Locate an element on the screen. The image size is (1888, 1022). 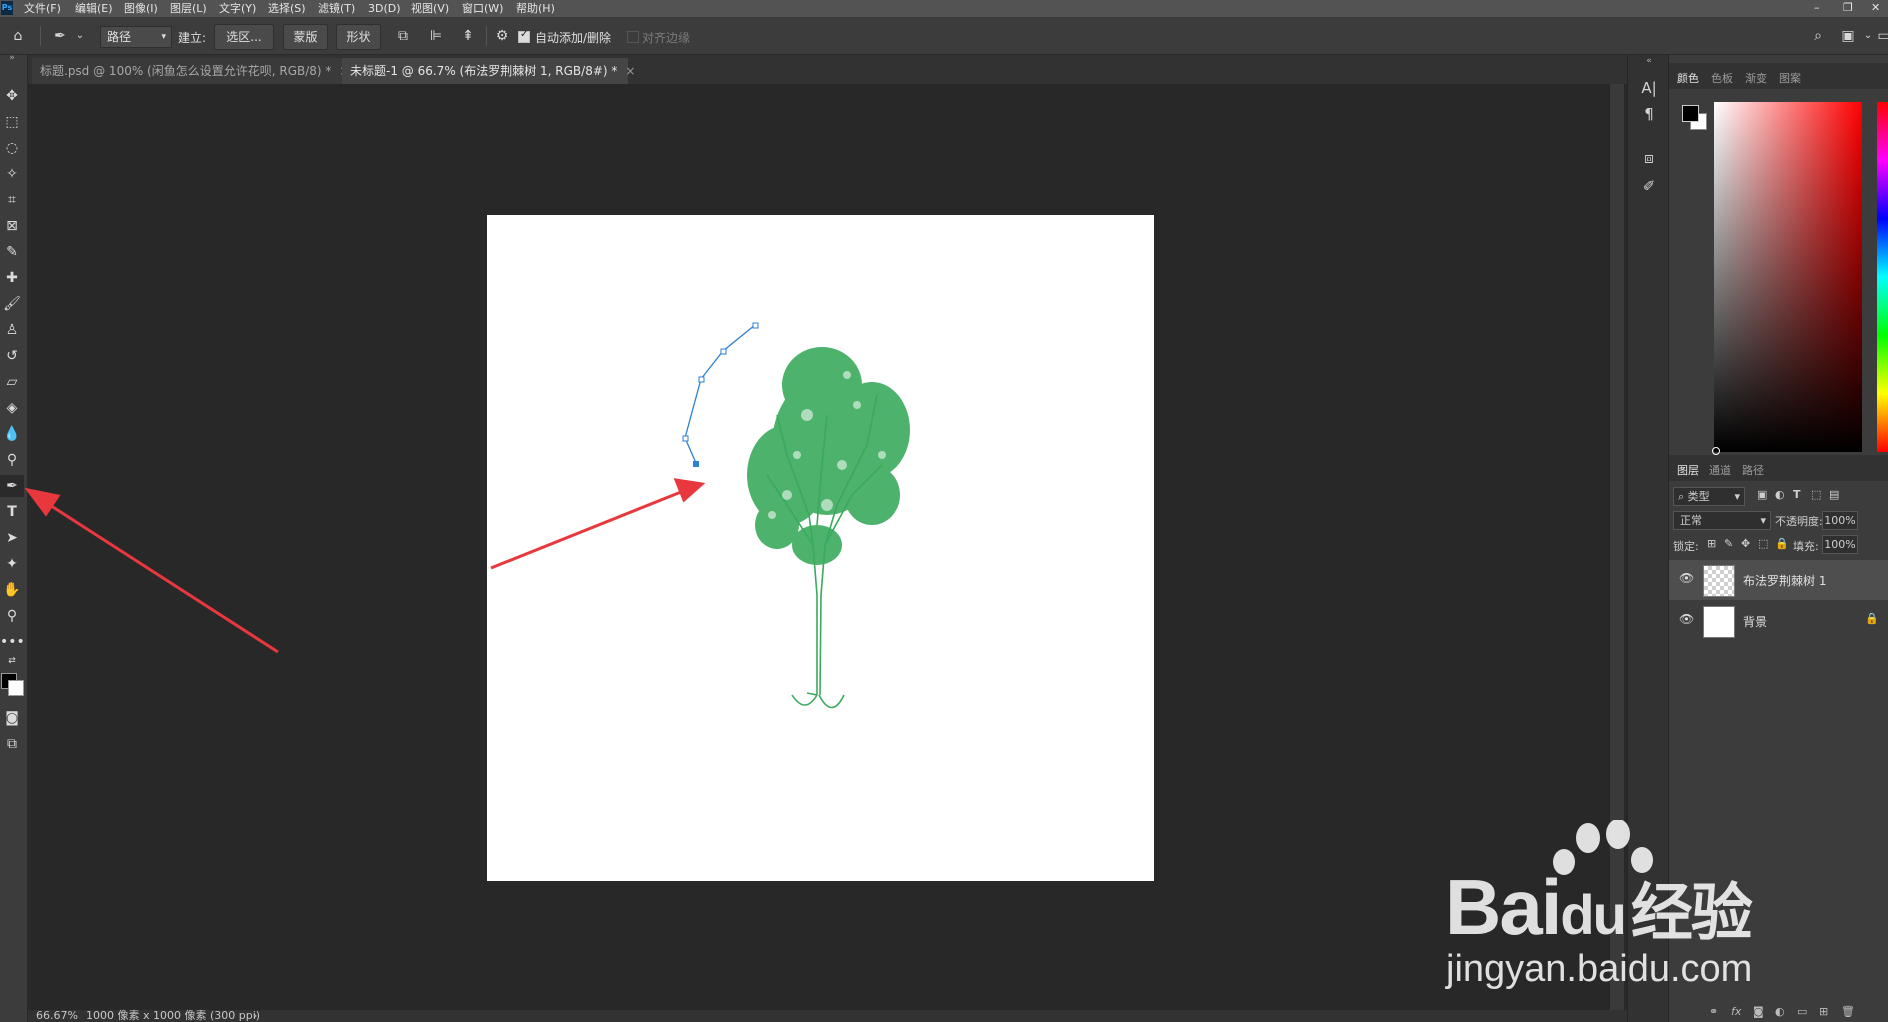
menu-edit: 编辑(E) is located at coordinates (94, 8).